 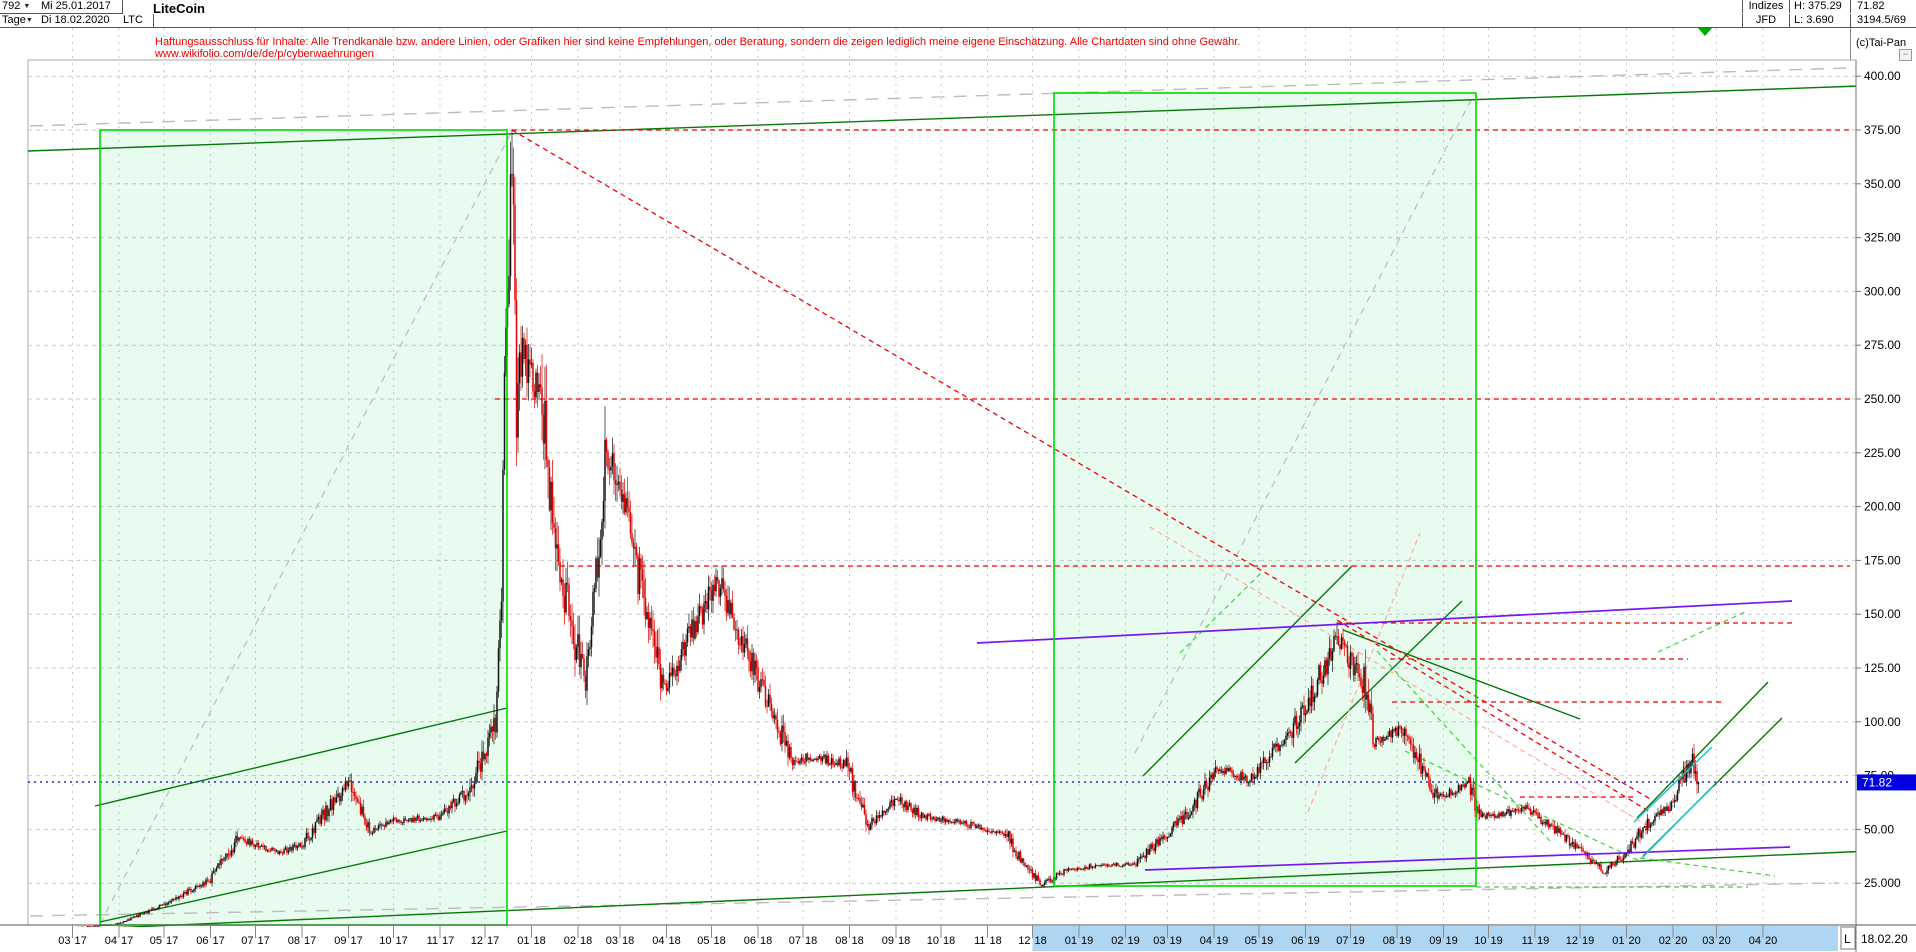 What do you see at coordinates (1882, 291) in the screenshot?
I see `svg-text: 300.00` at bounding box center [1882, 291].